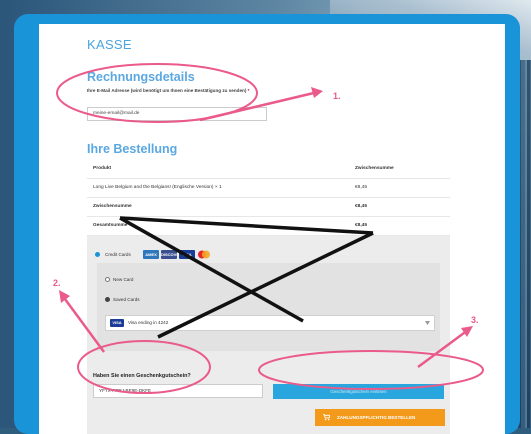 Image resolution: width=531 pixels, height=434 pixels. What do you see at coordinates (358, 391) in the screenshot?
I see `redeem-voucher-button: Geschenkgutschein einlösen` at bounding box center [358, 391].